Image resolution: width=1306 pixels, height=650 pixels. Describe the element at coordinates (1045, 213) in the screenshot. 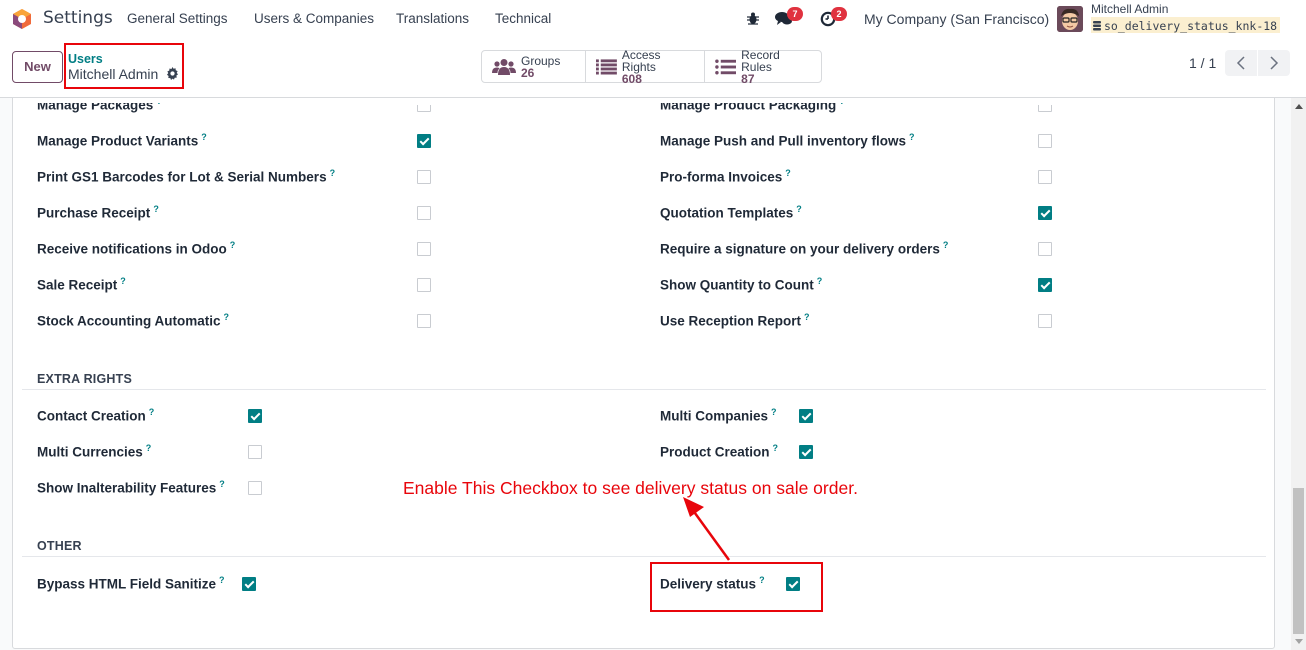

I see `checkbox-quotation-templates` at that location.